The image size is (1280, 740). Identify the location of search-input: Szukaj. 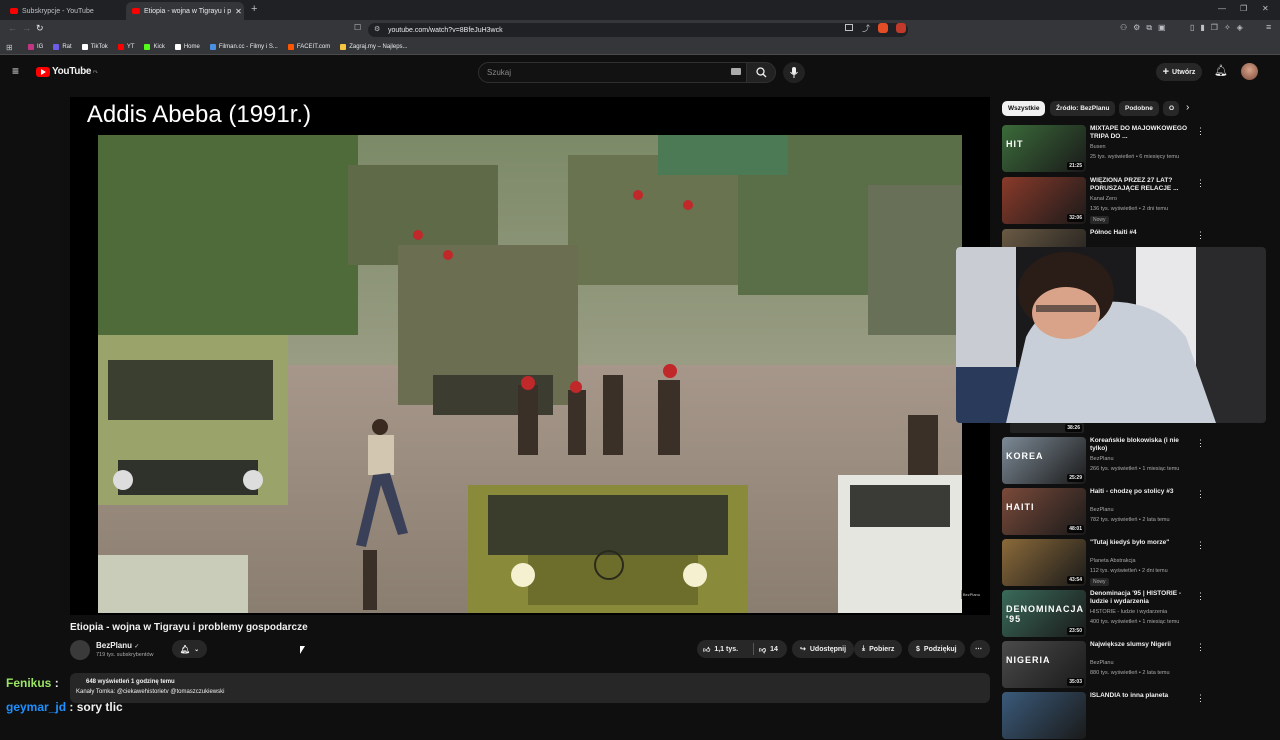
(626, 72).